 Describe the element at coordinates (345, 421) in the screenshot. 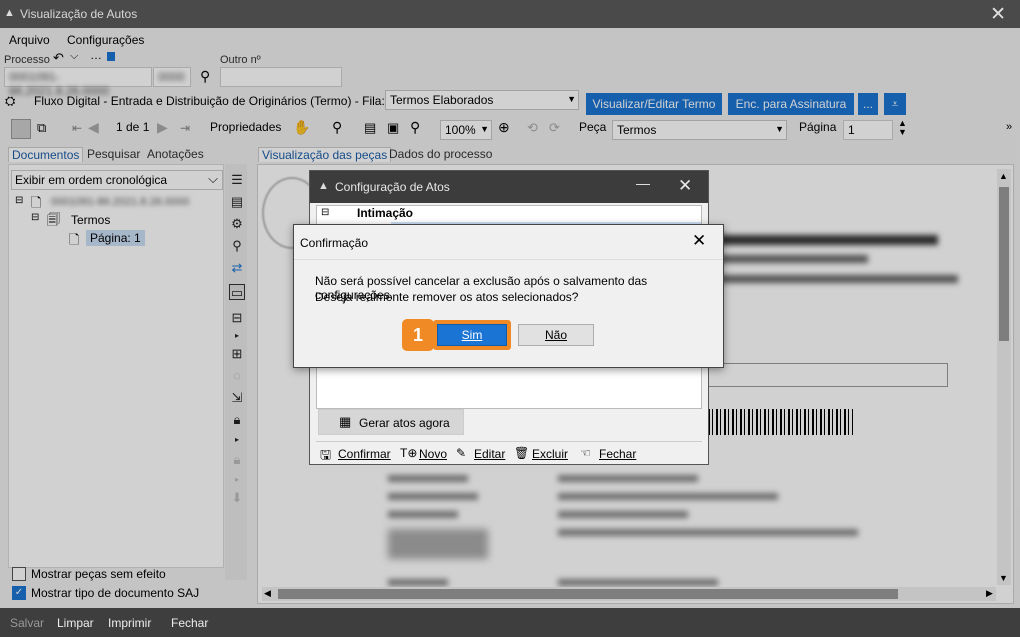

I see `qr-icon: ▦` at that location.